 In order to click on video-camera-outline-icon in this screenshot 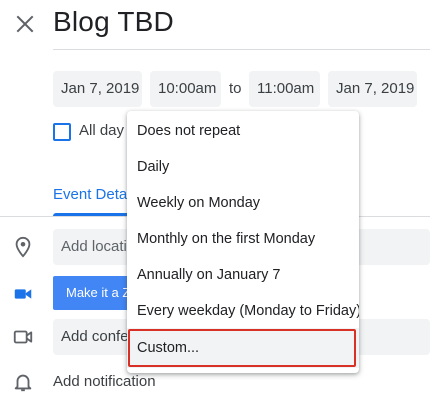, I will do `click(23, 337)`.